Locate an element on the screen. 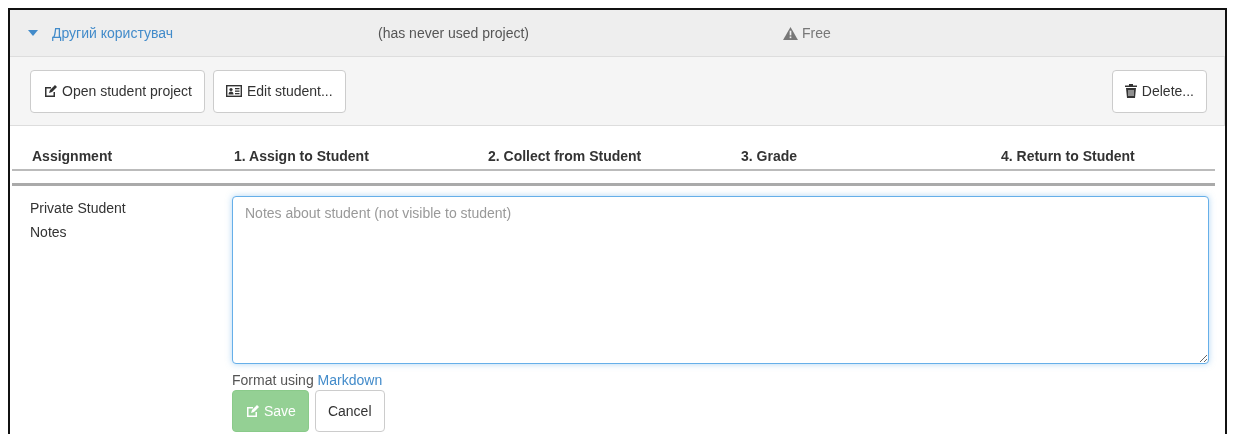 The width and height of the screenshot is (1235, 434). id-card-icon is located at coordinates (234, 91).